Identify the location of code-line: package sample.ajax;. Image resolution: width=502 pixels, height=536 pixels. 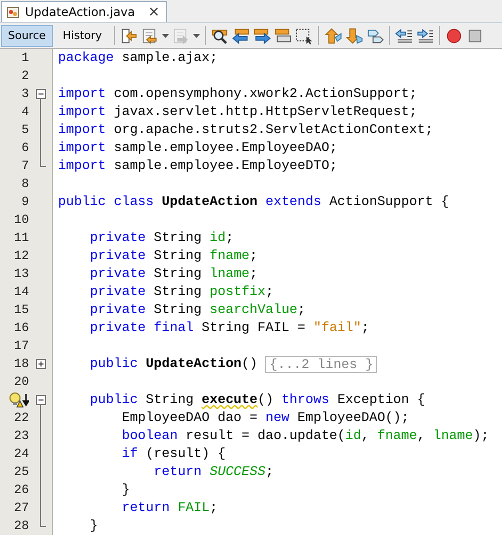
(138, 58).